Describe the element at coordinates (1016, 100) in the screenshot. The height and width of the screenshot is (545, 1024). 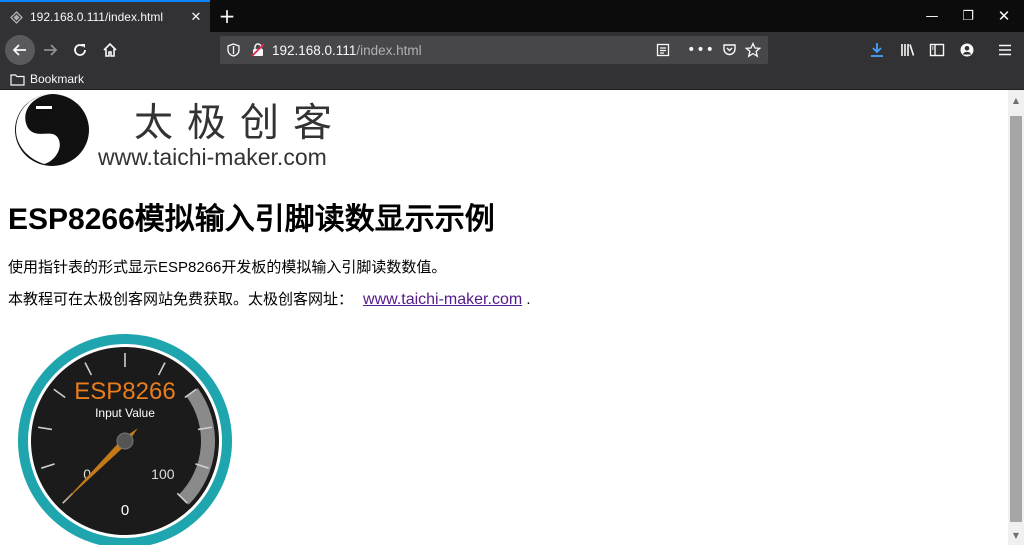
I see `scroll-up-arrow-icon: ▲` at that location.